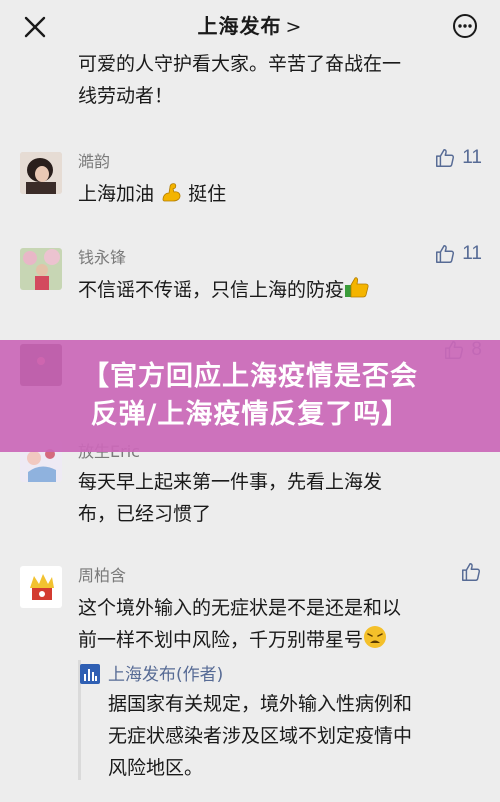 The width and height of the screenshot is (500, 802). Describe the element at coordinates (260, 736) in the screenshot. I see `reply-text: 据国家有关规定，境外输入性病例和 无症状感染者涉及区域不划定疫情中 风险地区。` at that location.